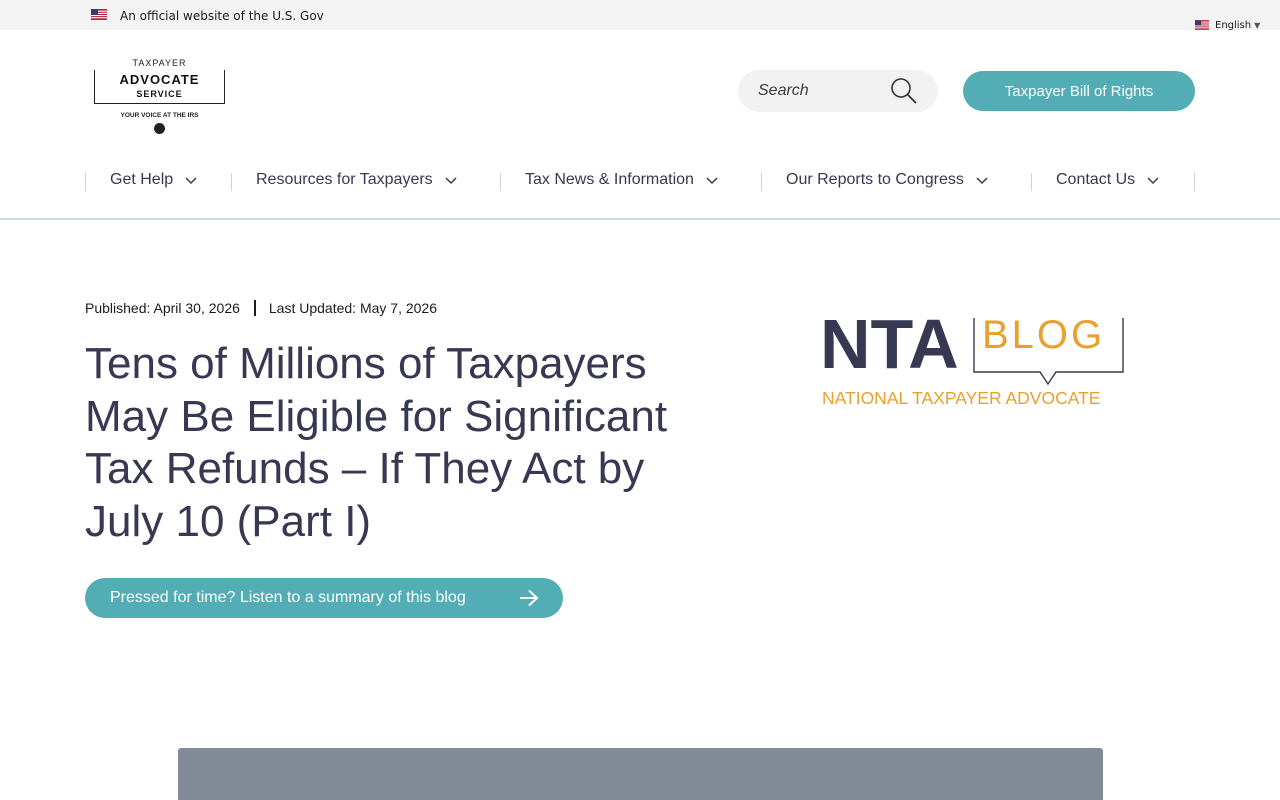 The width and height of the screenshot is (1280, 800). What do you see at coordinates (529, 598) in the screenshot?
I see `arrow-right-icon` at bounding box center [529, 598].